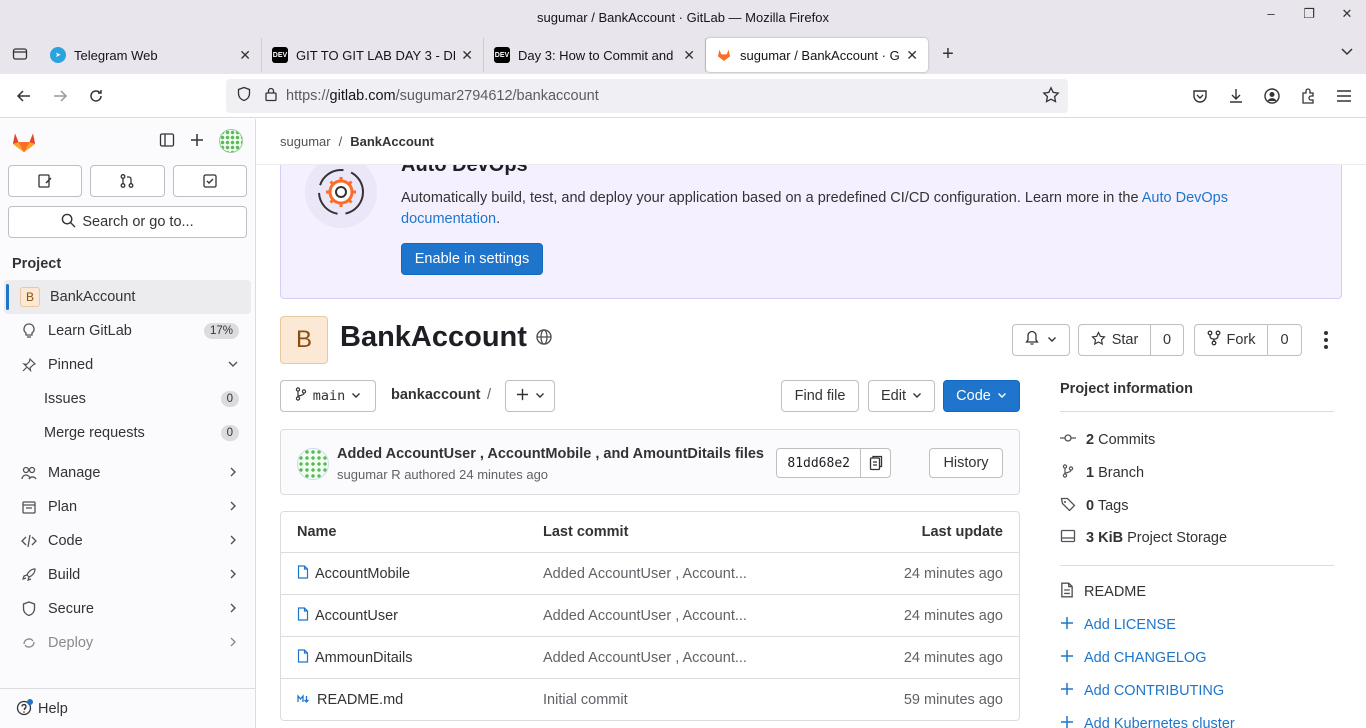  What do you see at coordinates (1347, 52) in the screenshot?
I see `list-all-tabs-icon` at bounding box center [1347, 52].